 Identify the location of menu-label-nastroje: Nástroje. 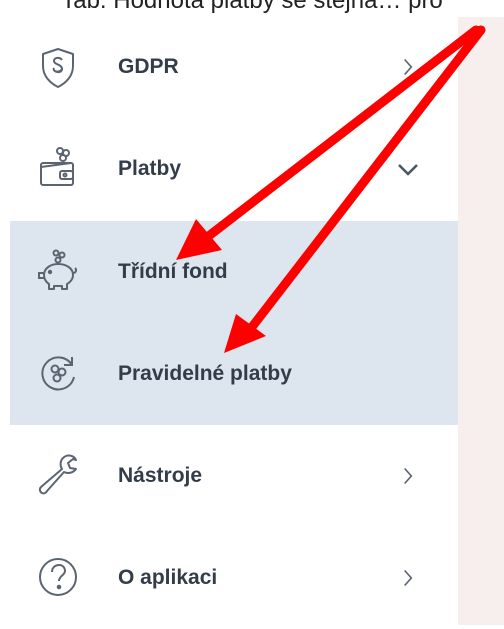
(160, 475).